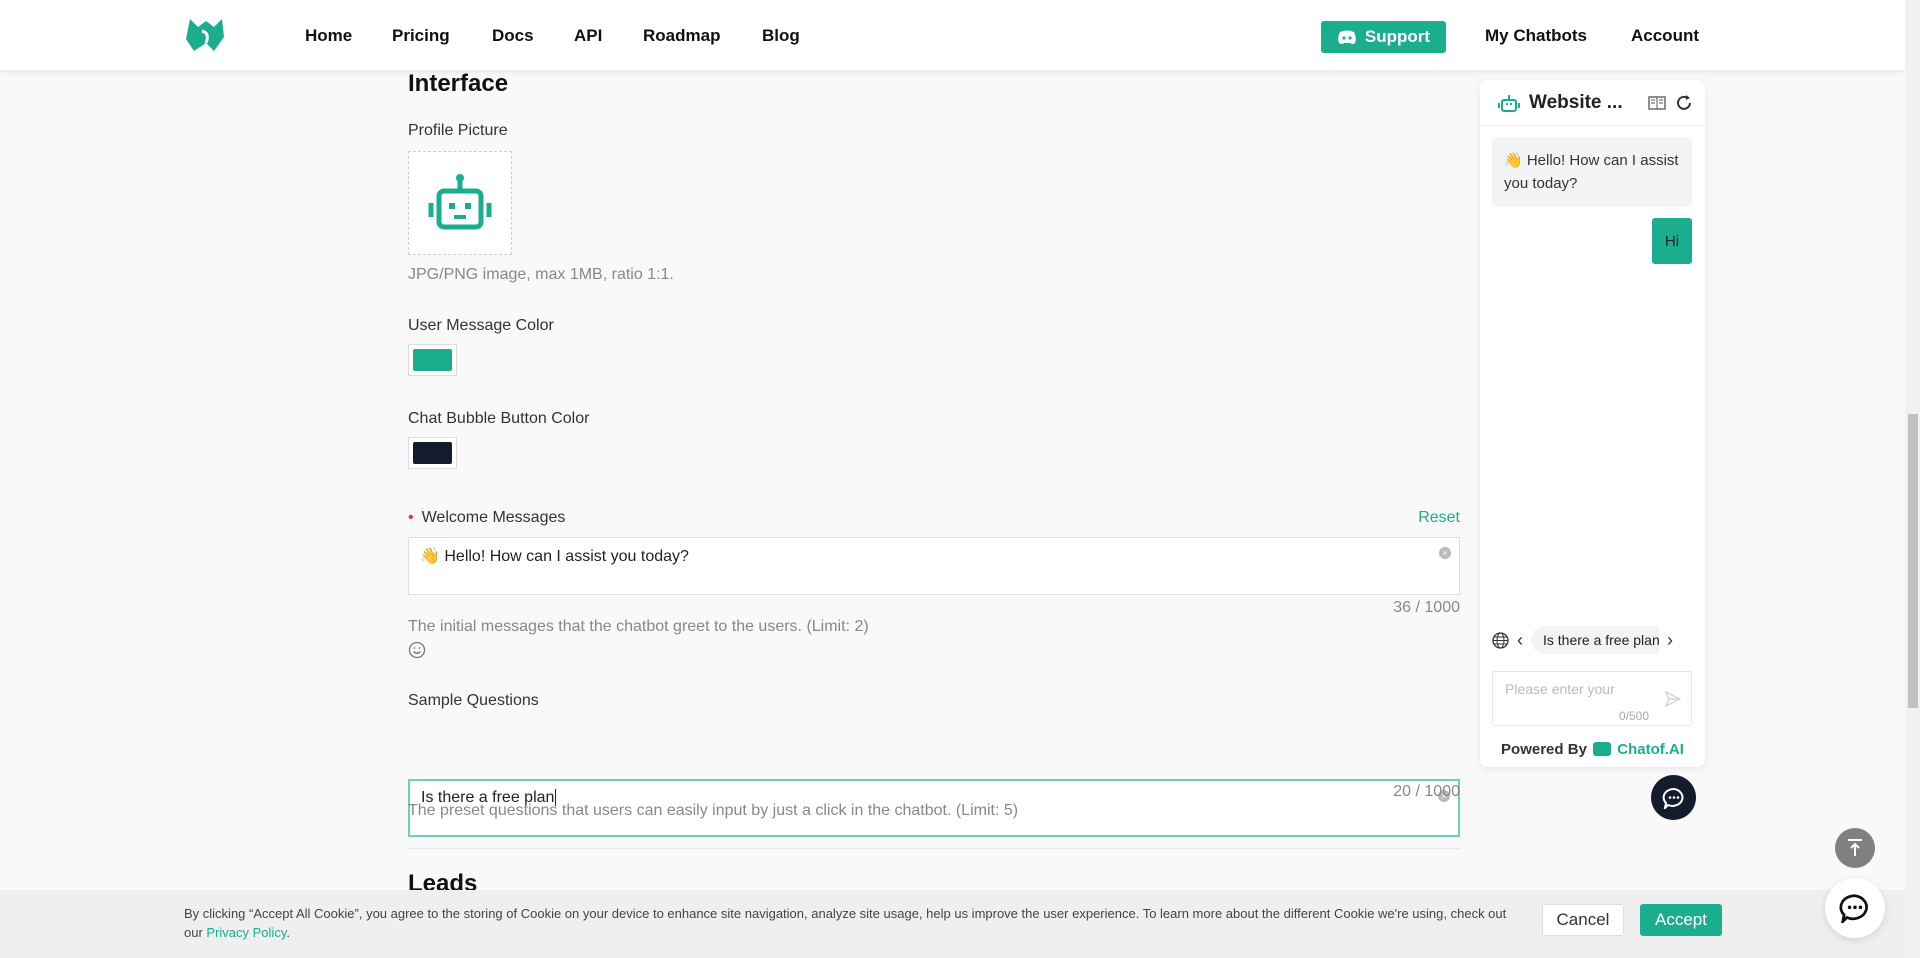 The width and height of the screenshot is (1920, 958). I want to click on user-message-color-picker, so click(432, 360).